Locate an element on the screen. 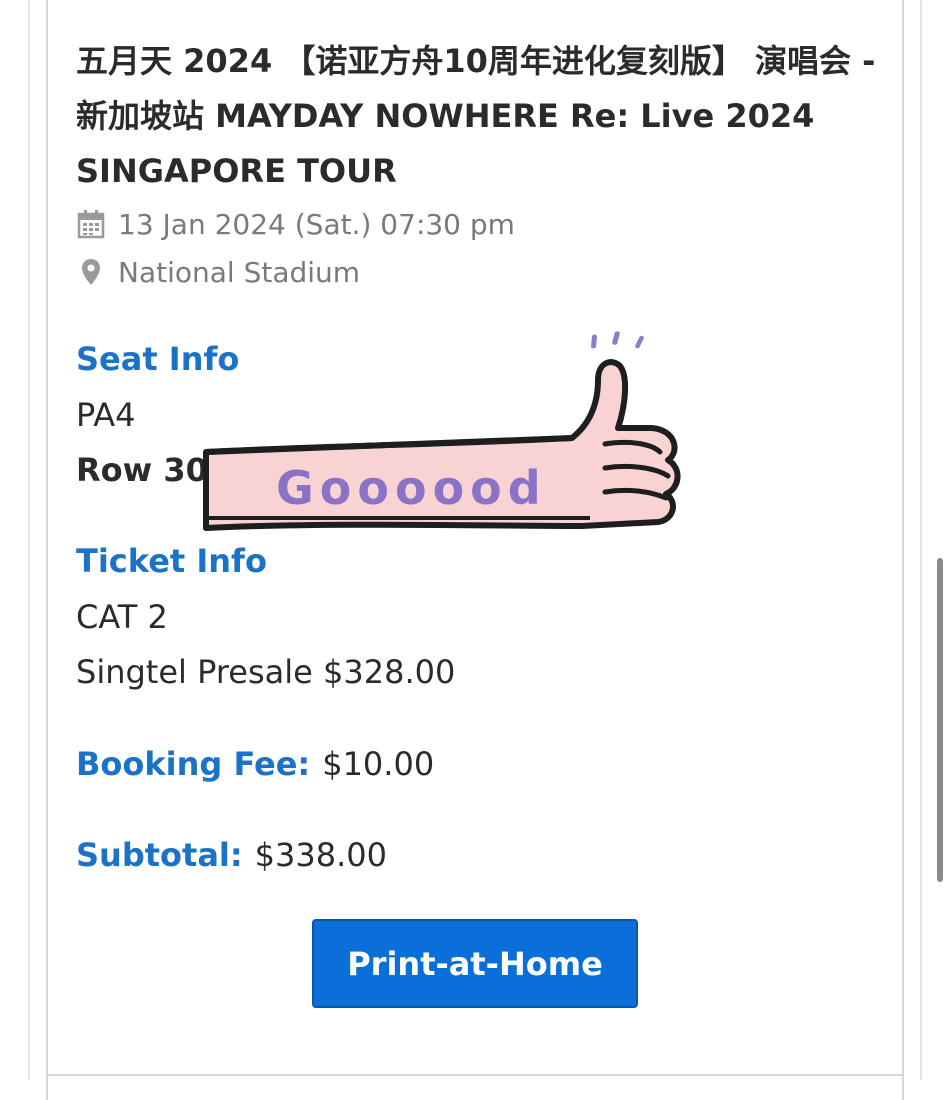 Image resolution: width=950 pixels, height=1100 pixels. ticket-price-line: Singtel Presale $328.00 is located at coordinates (266, 672).